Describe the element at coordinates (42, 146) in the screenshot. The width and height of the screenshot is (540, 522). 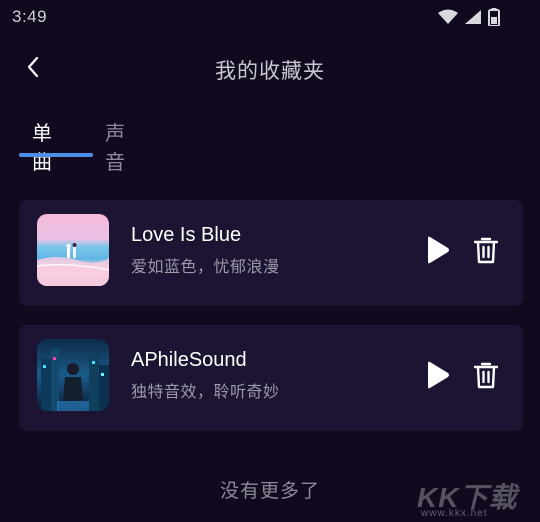
I see `tab-singles: 单曲` at that location.